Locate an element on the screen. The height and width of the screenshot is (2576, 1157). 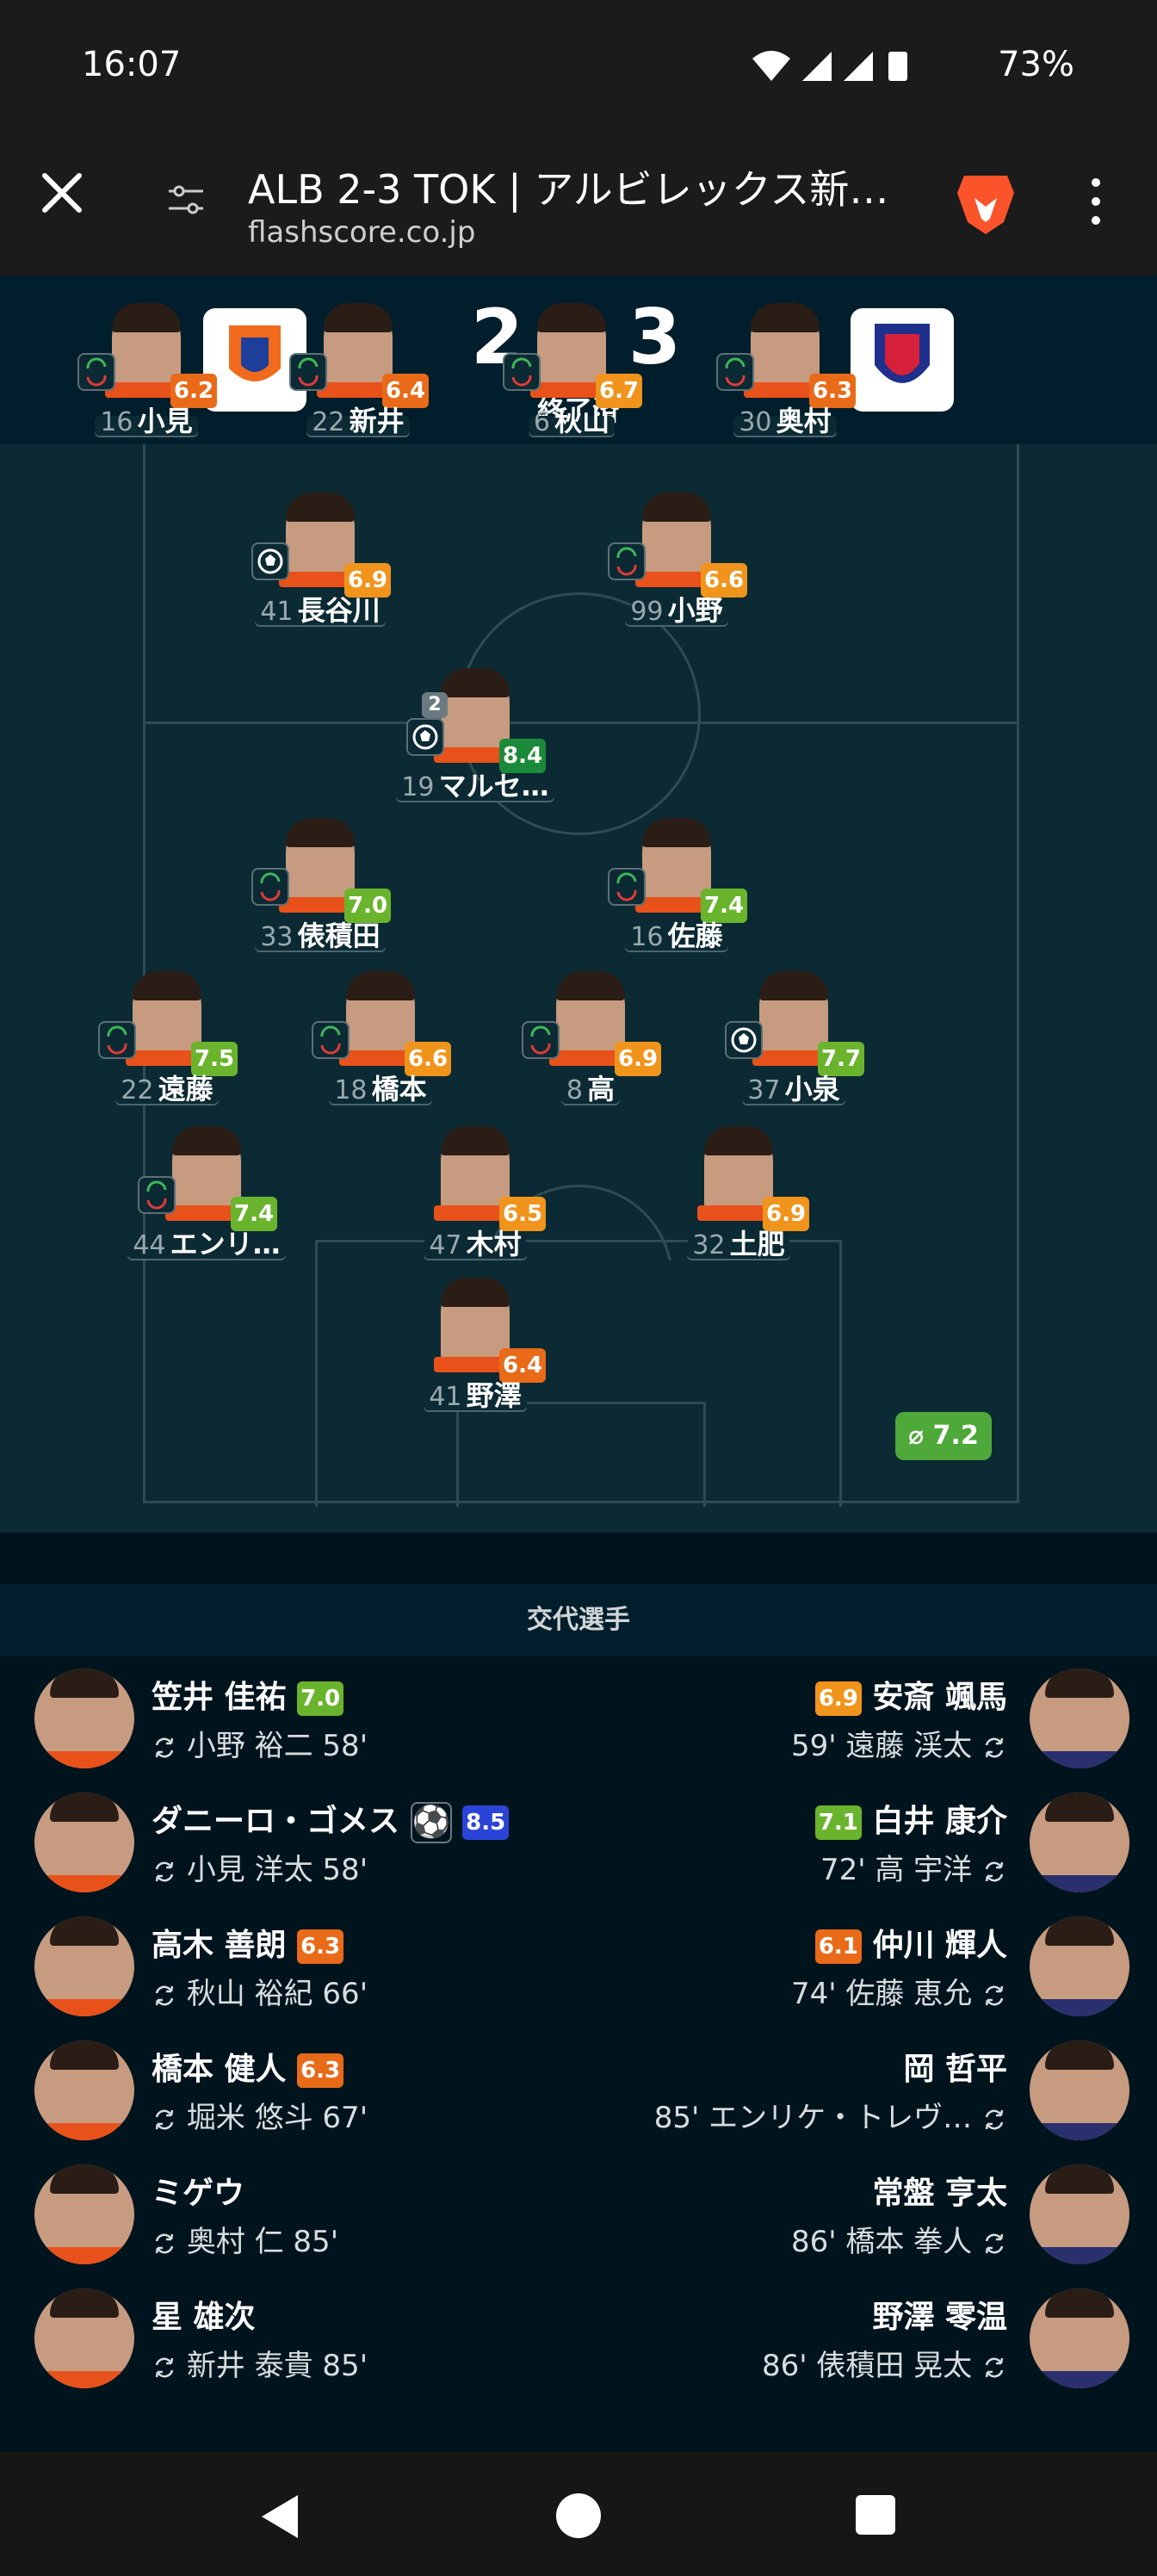
home-sub-replaced: 堀米 悠斗 67' is located at coordinates (260, 2115).